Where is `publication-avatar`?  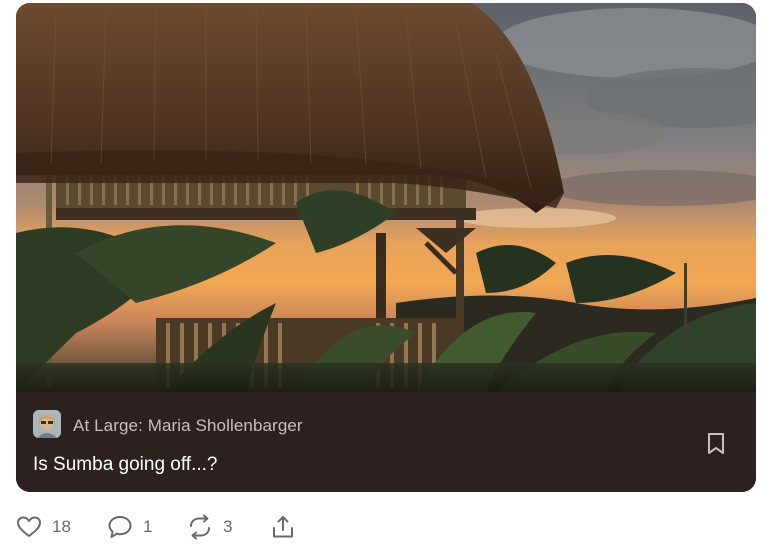
publication-avatar is located at coordinates (47, 424).